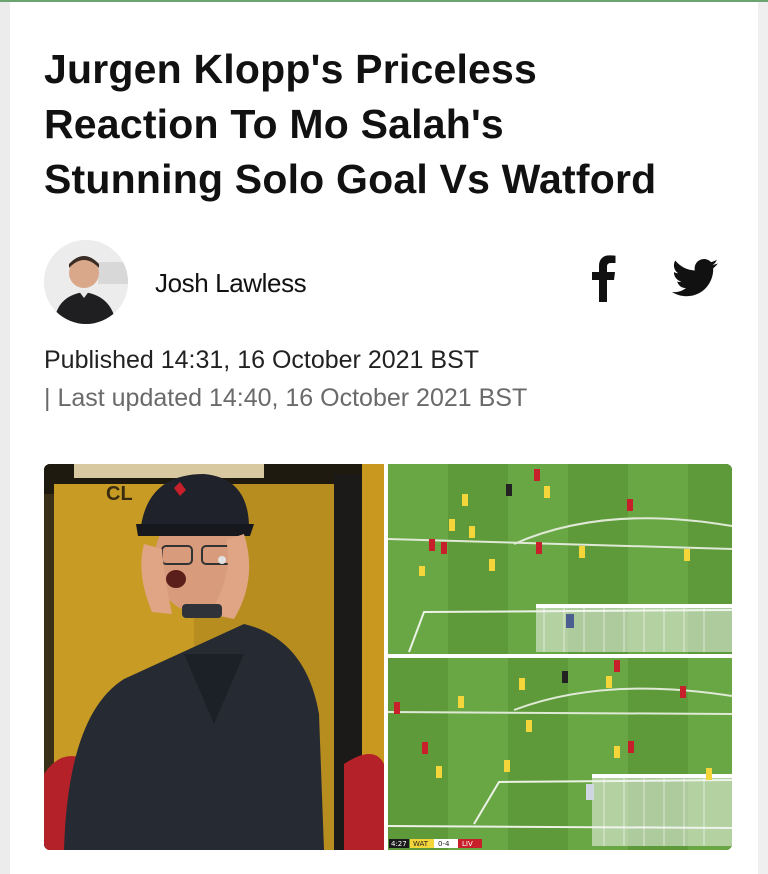 This screenshot has height=874, width=768. Describe the element at coordinates (350, 179) in the screenshot. I see `headline-line: Stunning Solo Goal Vs Watford` at that location.